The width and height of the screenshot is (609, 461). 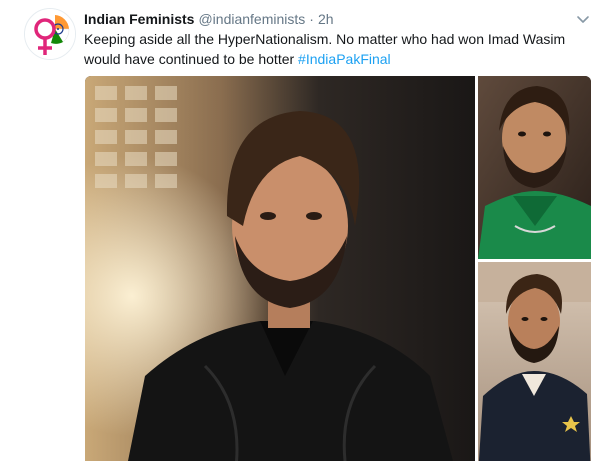 What do you see at coordinates (534, 167) in the screenshot?
I see `top-right-photo` at bounding box center [534, 167].